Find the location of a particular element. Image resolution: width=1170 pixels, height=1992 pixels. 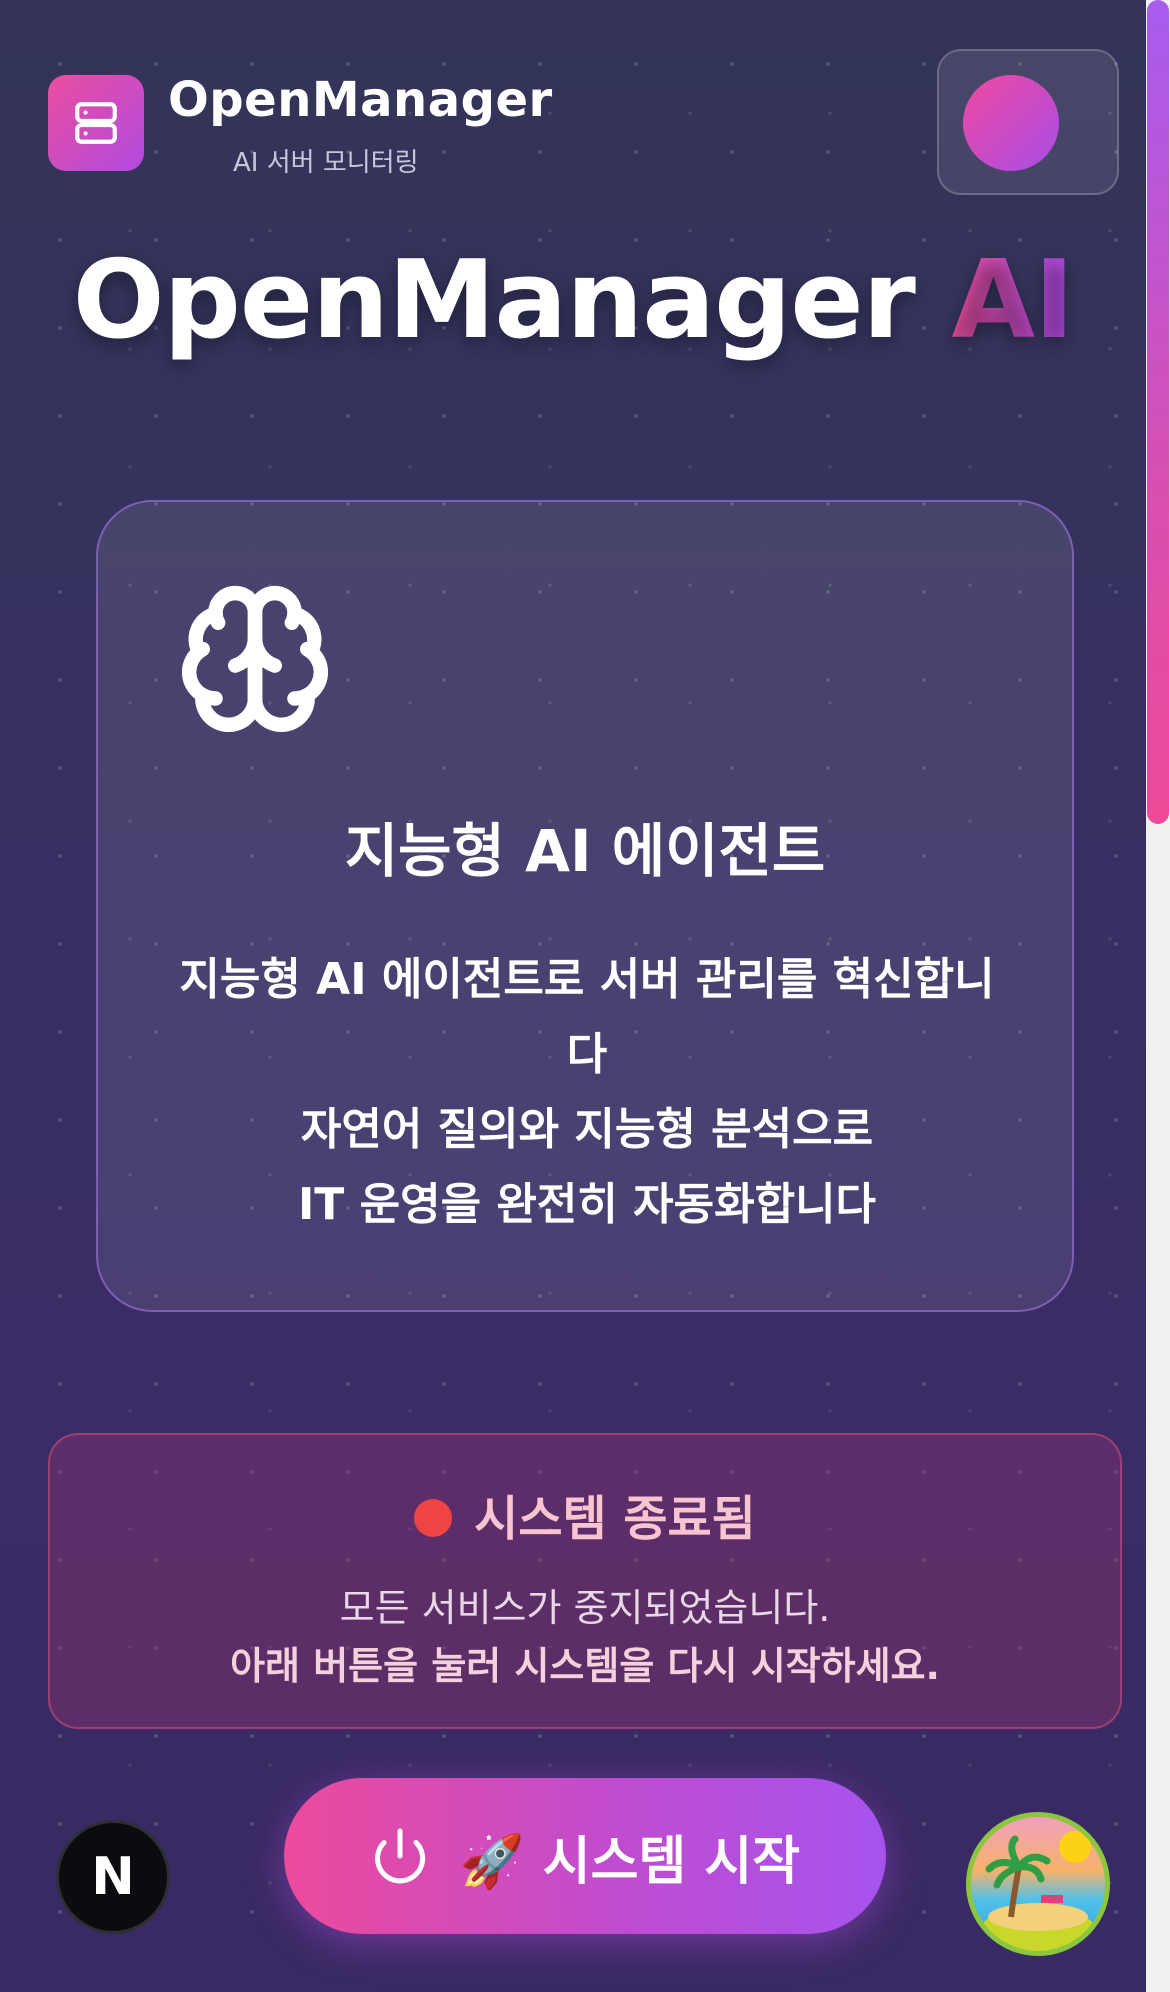

logo is located at coordinates (96, 123).